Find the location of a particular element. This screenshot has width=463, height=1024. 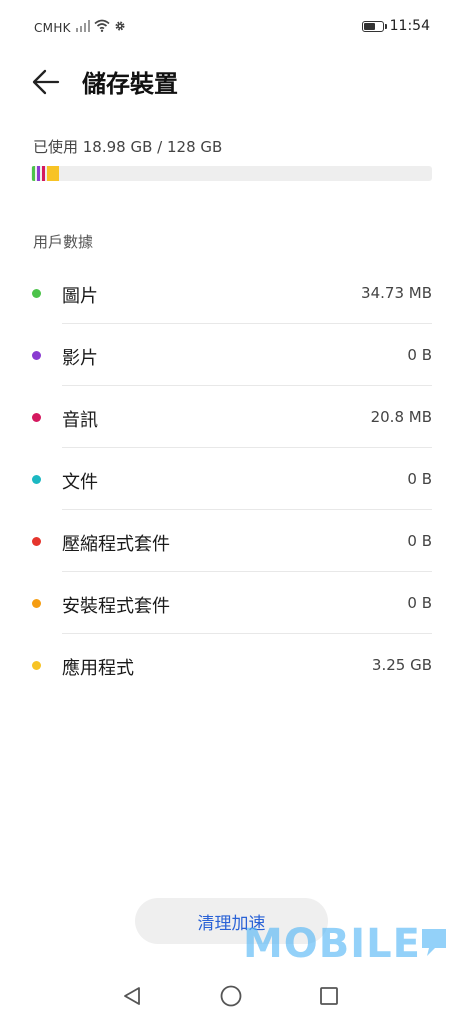

home-circle-icon is located at coordinates (231, 996).